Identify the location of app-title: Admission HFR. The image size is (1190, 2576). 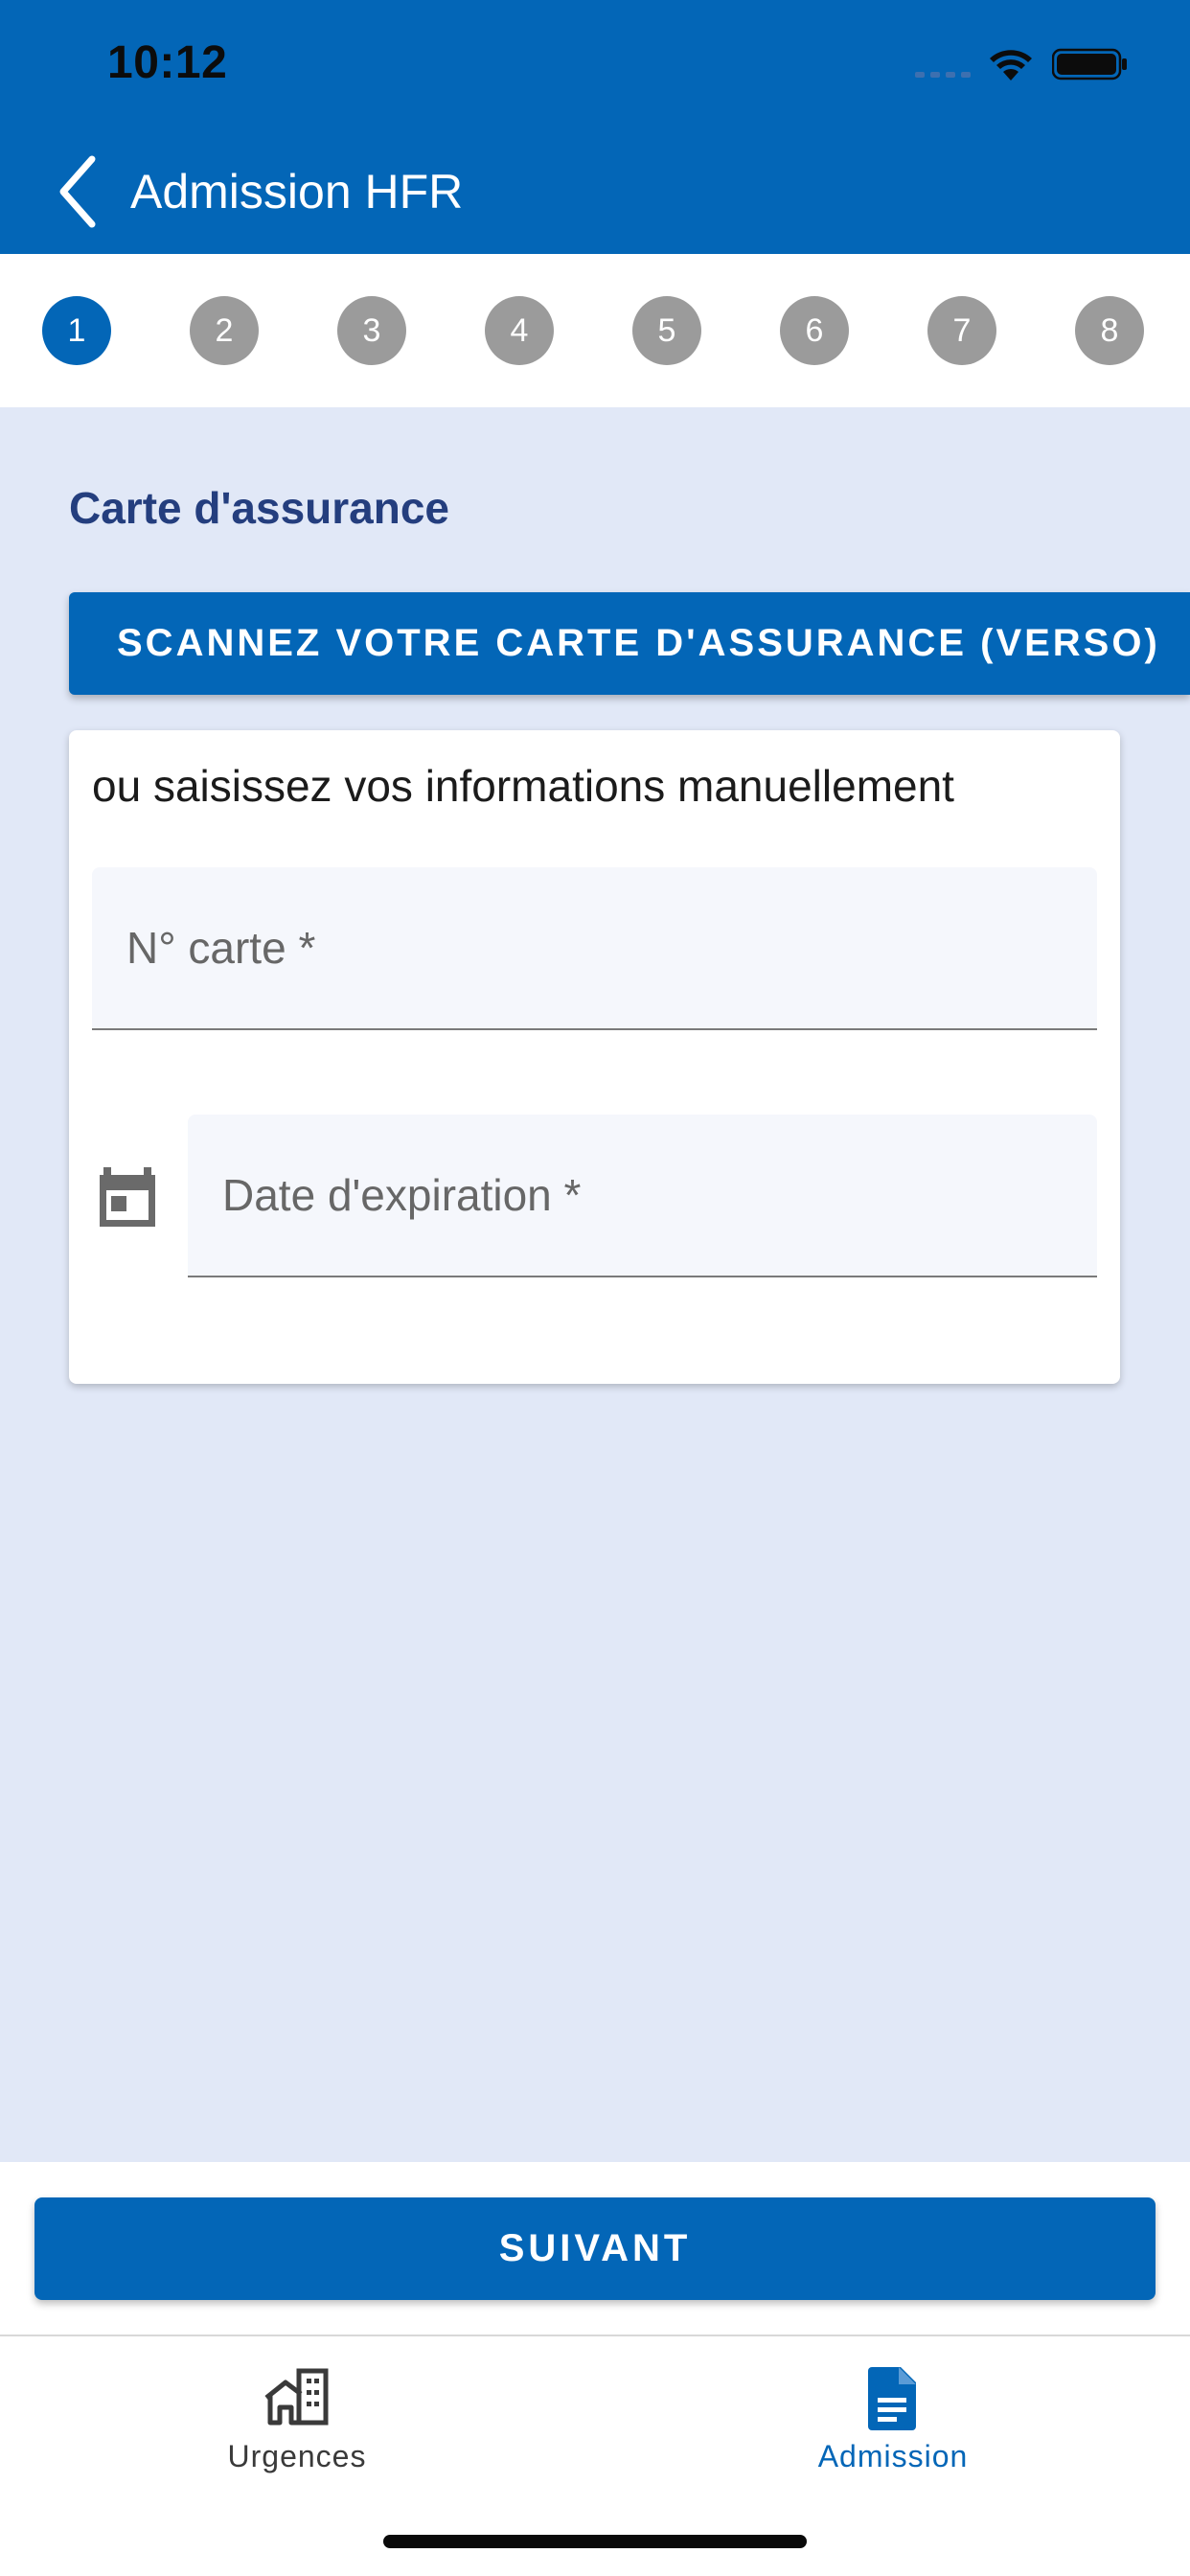
(297, 191).